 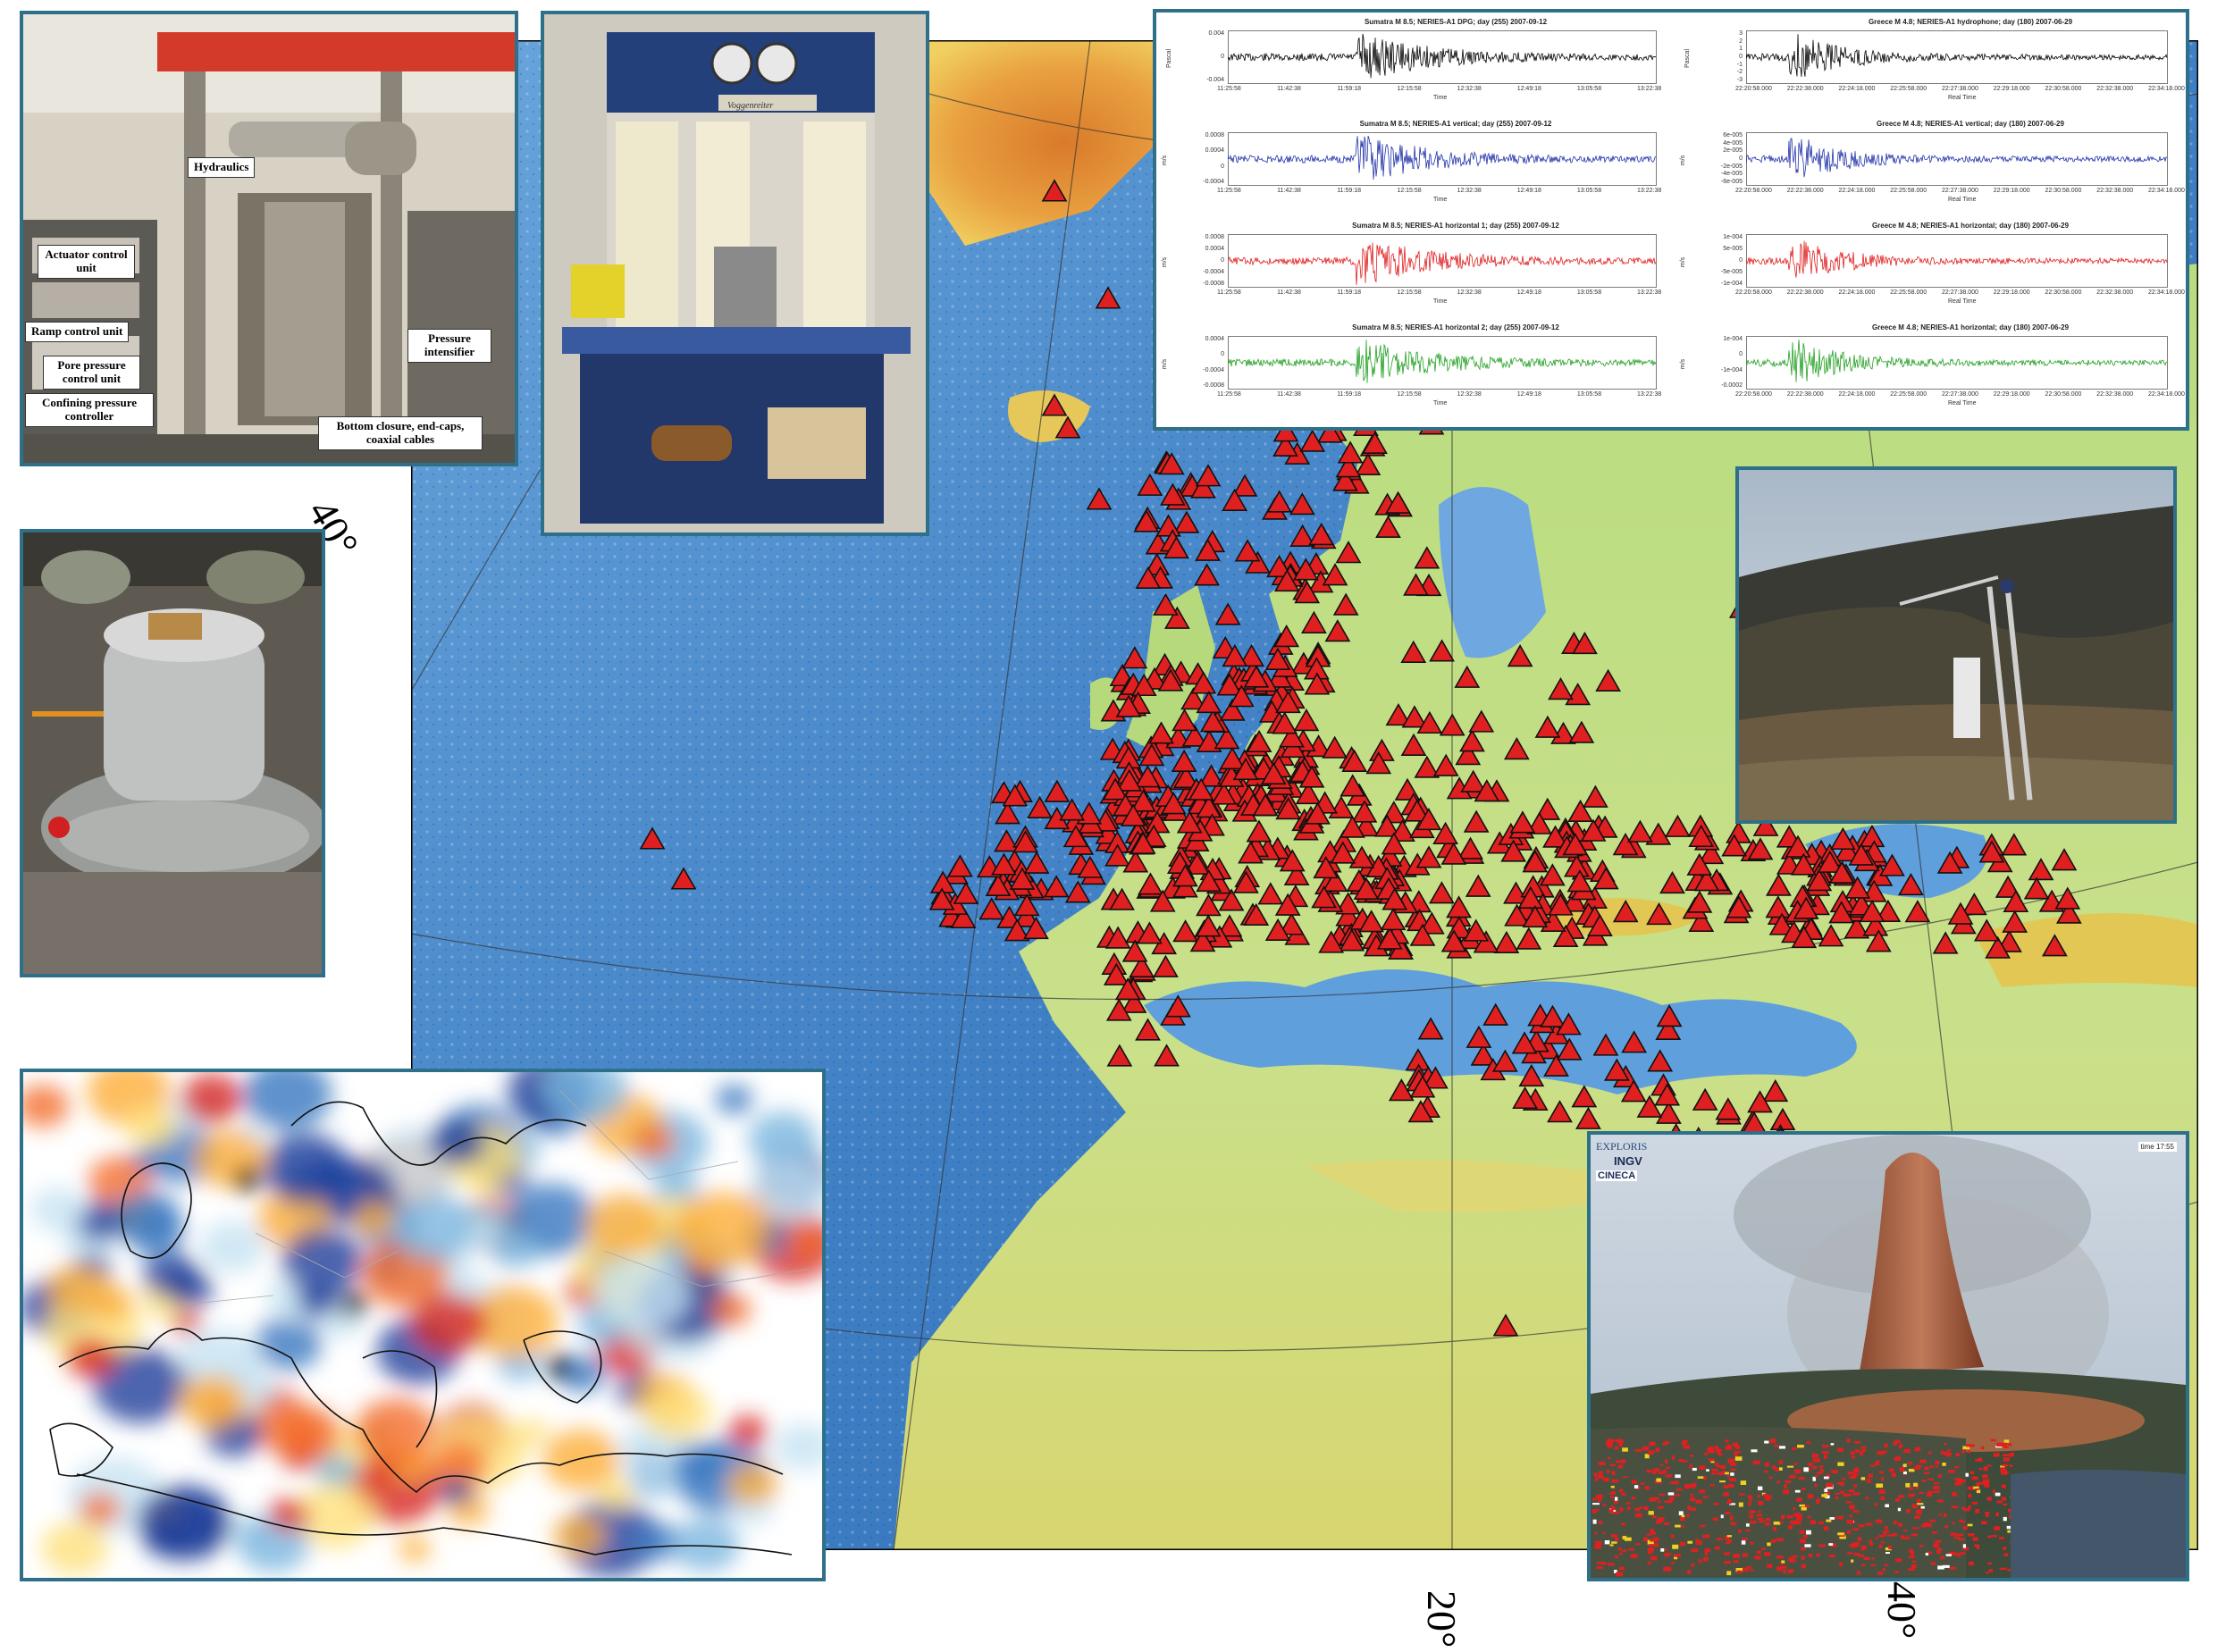 What do you see at coordinates (1731, 182) in the screenshot?
I see `seismogram-ytick: -6e-005` at bounding box center [1731, 182].